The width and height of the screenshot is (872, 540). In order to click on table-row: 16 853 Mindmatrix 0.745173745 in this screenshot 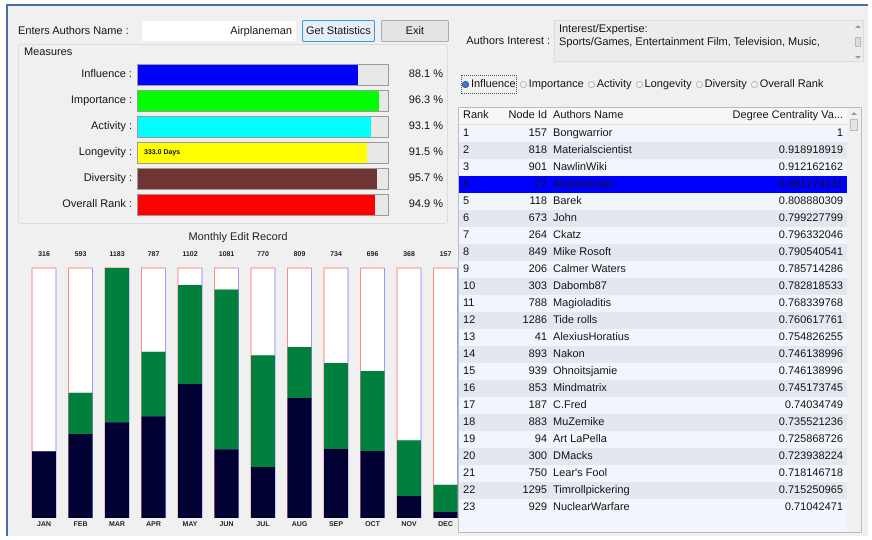, I will do `click(653, 388)`.